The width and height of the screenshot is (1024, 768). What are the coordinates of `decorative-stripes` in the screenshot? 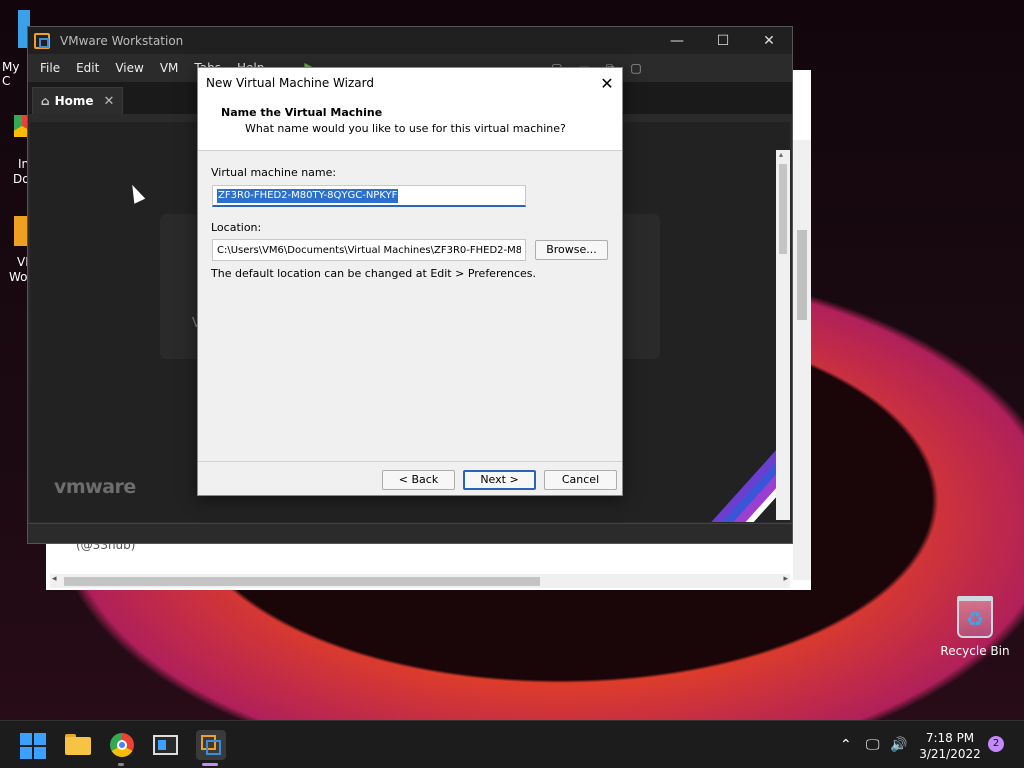 It's located at (725, 462).